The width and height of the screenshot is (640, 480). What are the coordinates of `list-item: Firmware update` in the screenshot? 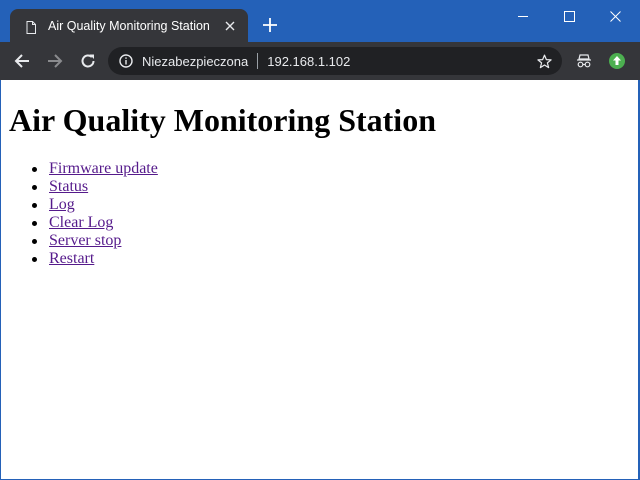 It's located at (83, 169).